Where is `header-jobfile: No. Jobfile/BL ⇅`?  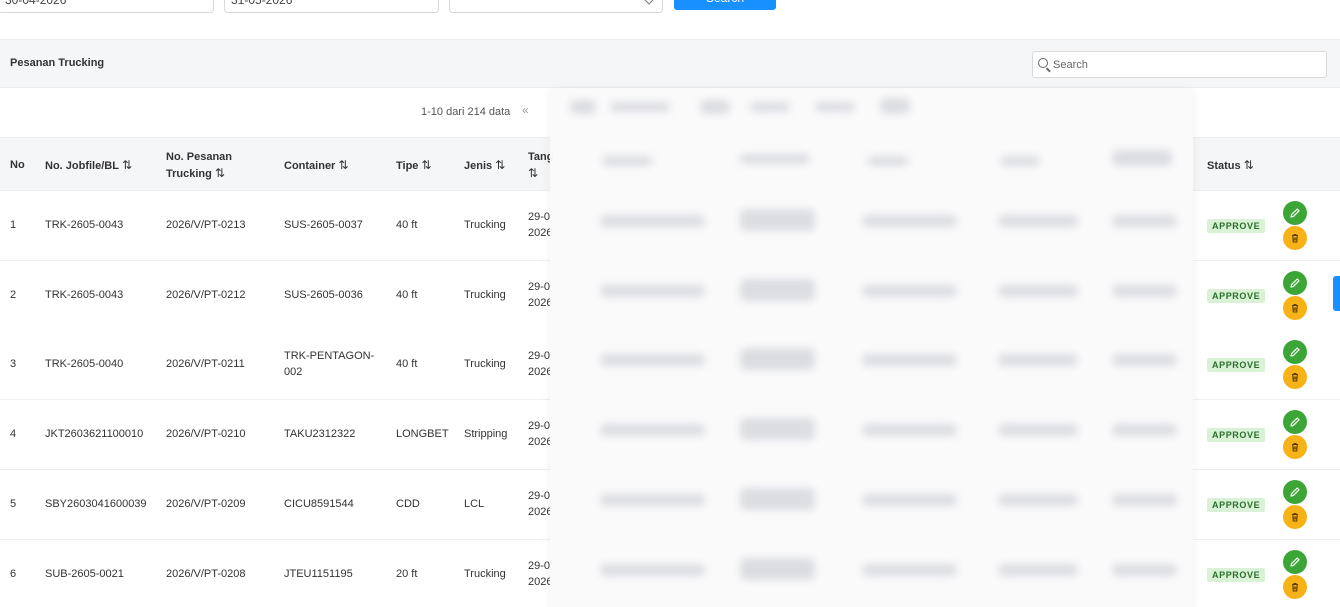 header-jobfile: No. Jobfile/BL ⇅ is located at coordinates (88, 165).